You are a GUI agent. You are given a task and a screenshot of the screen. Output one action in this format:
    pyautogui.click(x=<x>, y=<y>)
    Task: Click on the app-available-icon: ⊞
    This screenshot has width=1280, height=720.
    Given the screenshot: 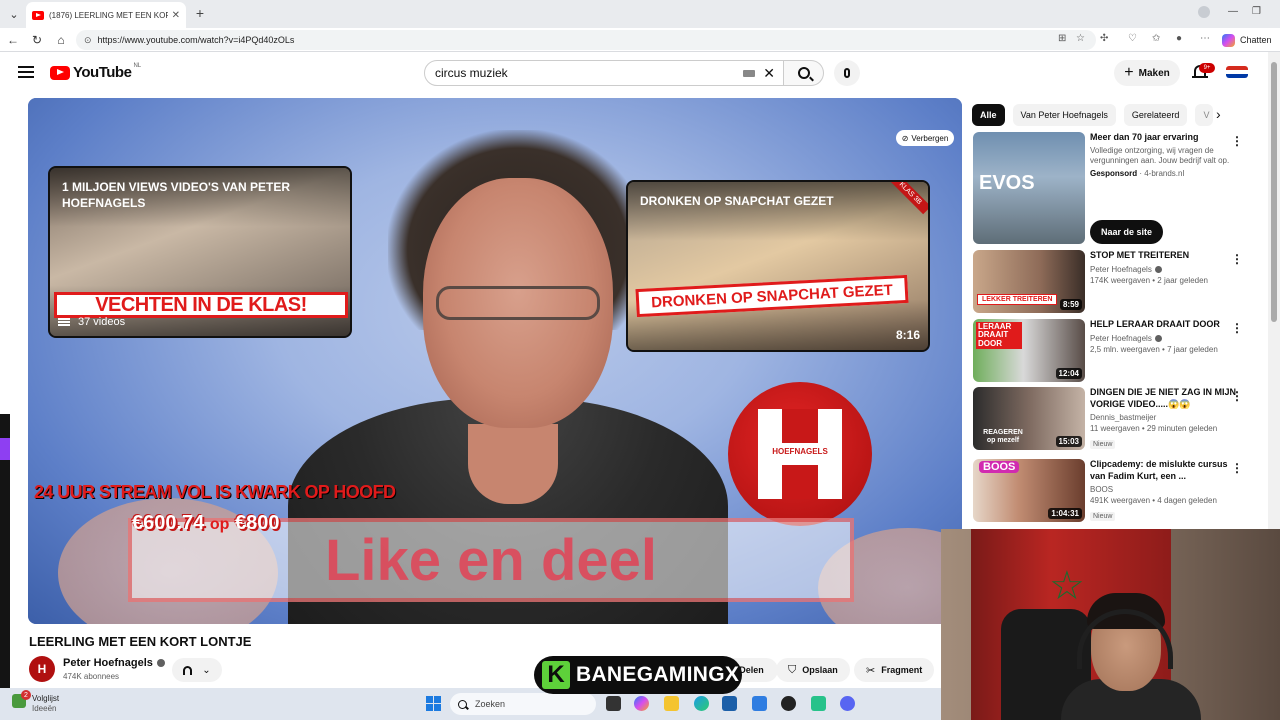 What is the action you would take?
    pyautogui.click(x=1062, y=38)
    